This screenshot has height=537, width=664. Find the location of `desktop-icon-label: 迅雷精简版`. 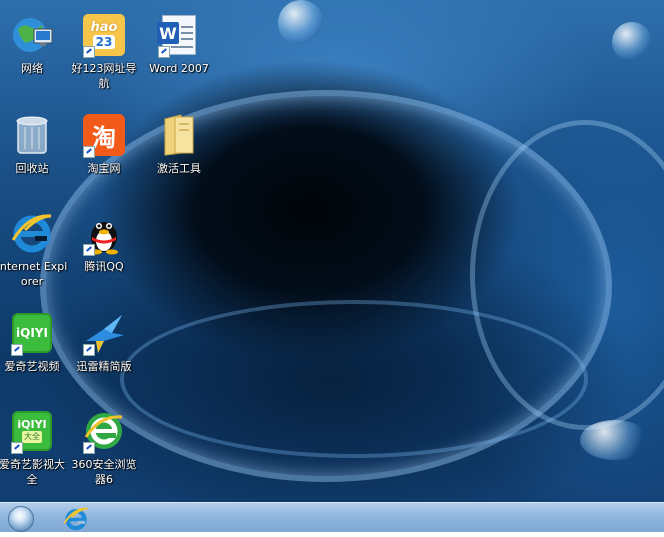

desktop-icon-label: 迅雷精简版 is located at coordinates (104, 366).